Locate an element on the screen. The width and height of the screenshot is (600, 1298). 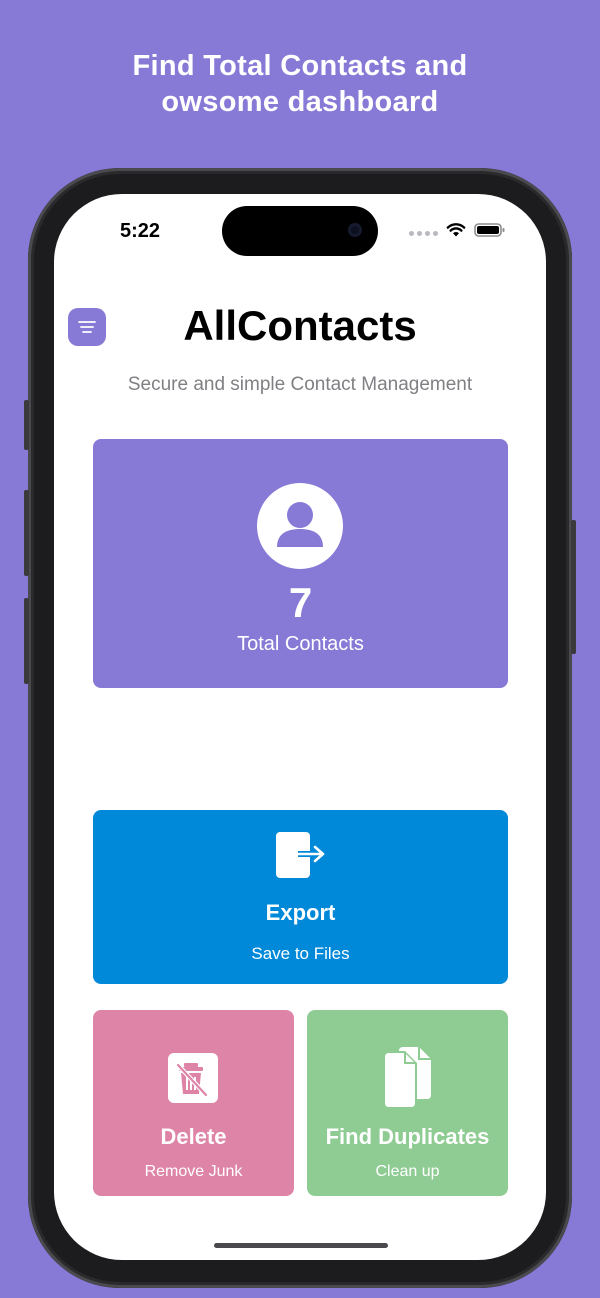
app-subtitle: Secure and simple Contact Management is located at coordinates (300, 384).